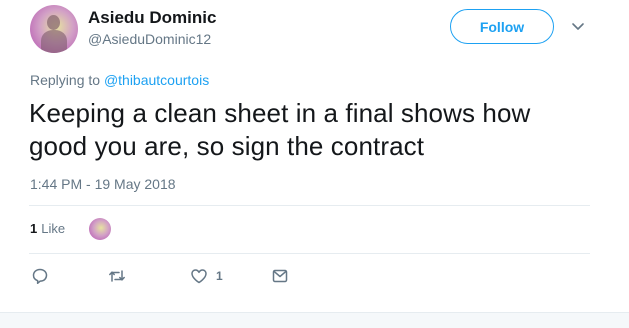 The image size is (629, 328). I want to click on reply-icon, so click(40, 276).